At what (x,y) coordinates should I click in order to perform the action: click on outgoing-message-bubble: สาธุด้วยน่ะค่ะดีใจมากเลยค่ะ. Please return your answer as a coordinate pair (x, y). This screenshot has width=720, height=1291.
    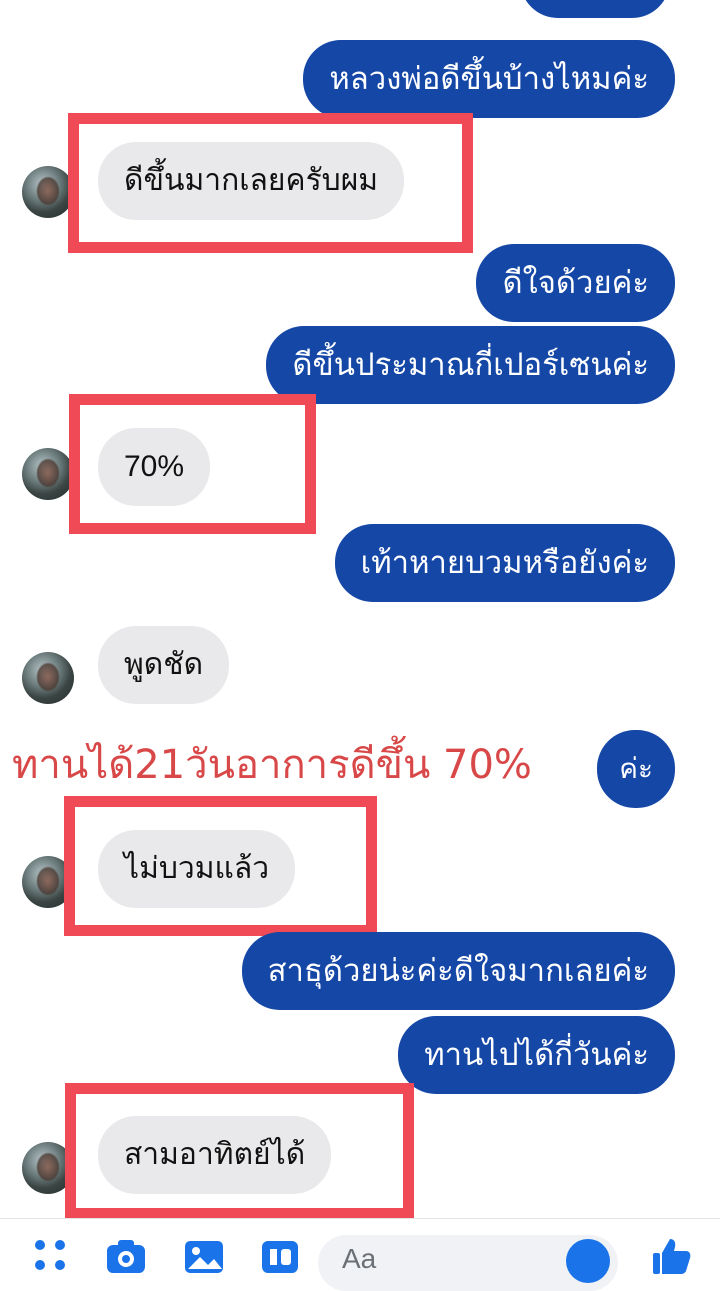
    Looking at the image, I should click on (458, 971).